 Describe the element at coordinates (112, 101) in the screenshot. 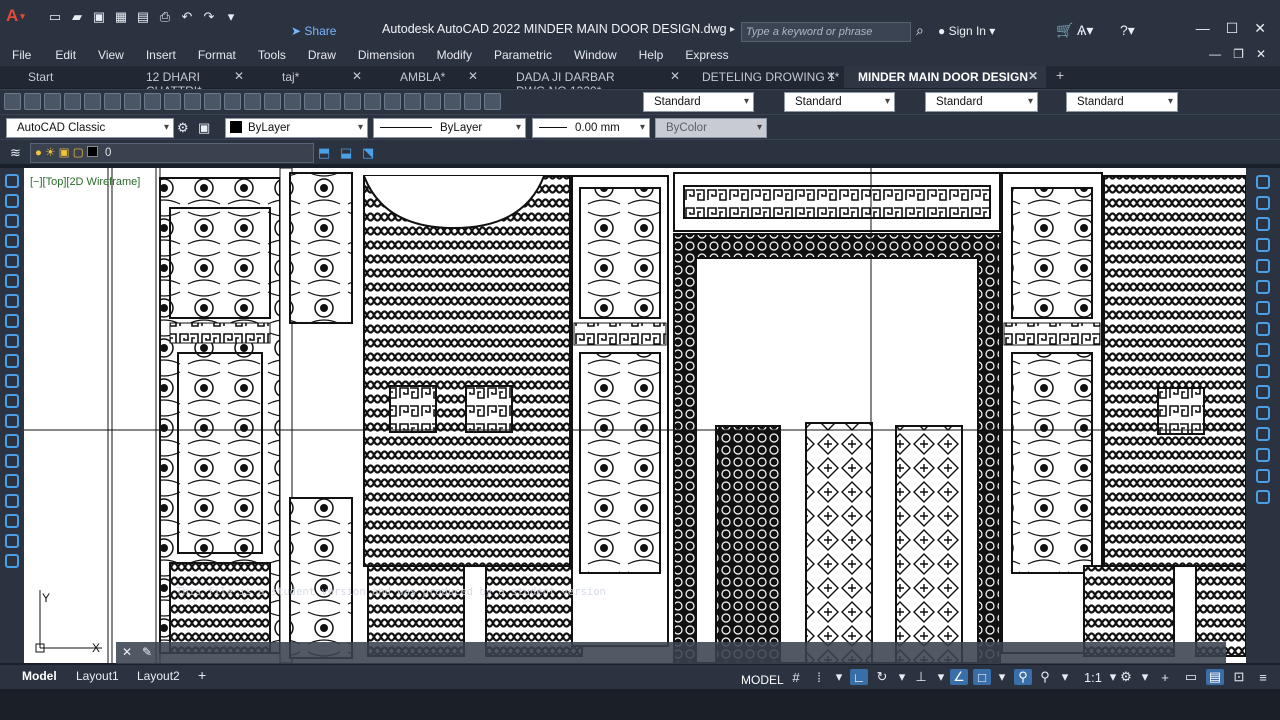

I see `publish-tb-icon` at that location.